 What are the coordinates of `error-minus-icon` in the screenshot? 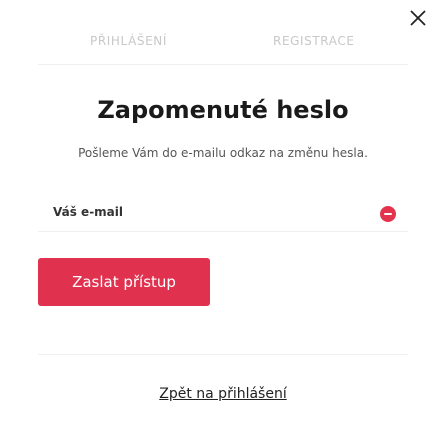 It's located at (388, 214).